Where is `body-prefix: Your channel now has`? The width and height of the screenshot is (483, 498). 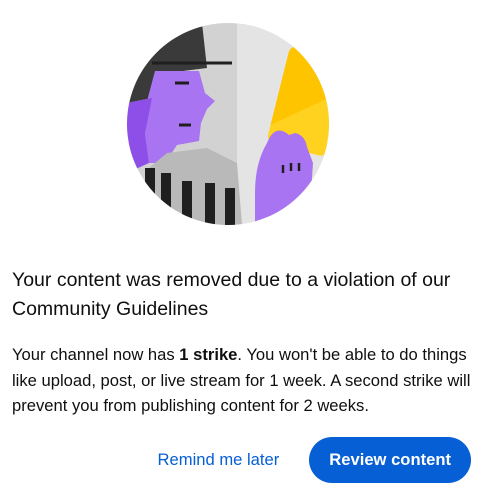
body-prefix: Your channel now has is located at coordinates (96, 354).